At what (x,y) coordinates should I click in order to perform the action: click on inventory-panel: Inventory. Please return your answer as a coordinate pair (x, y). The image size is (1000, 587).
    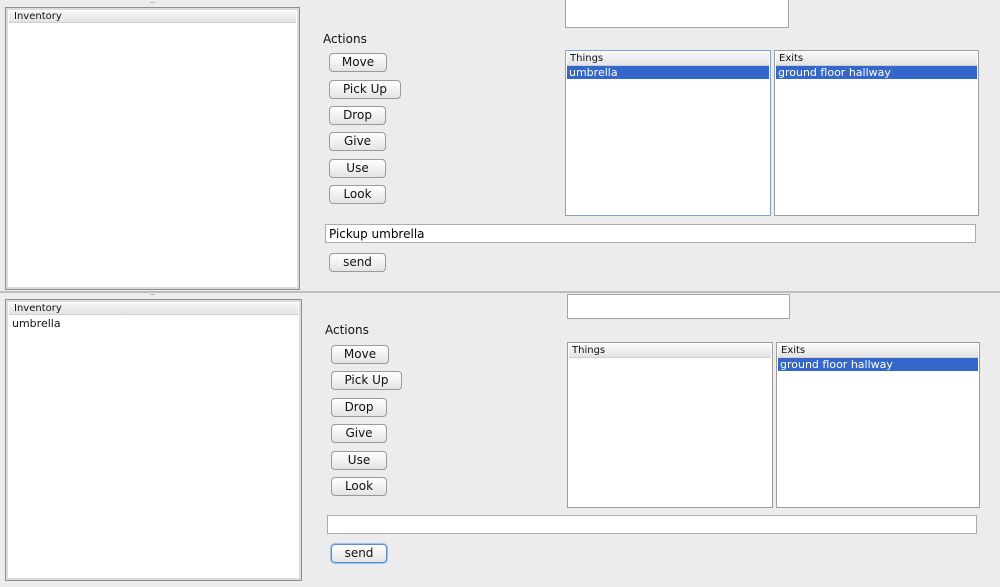
    Looking at the image, I should click on (152, 148).